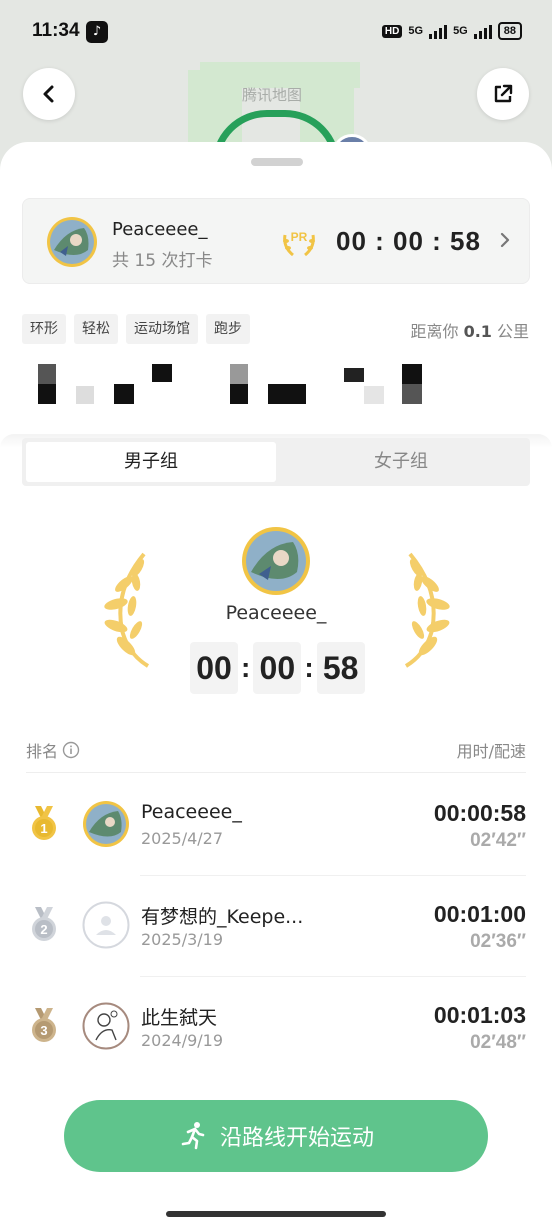 This screenshot has width=552, height=1226. What do you see at coordinates (191, 812) in the screenshot?
I see `row-username: Peaceeee_` at bounding box center [191, 812].